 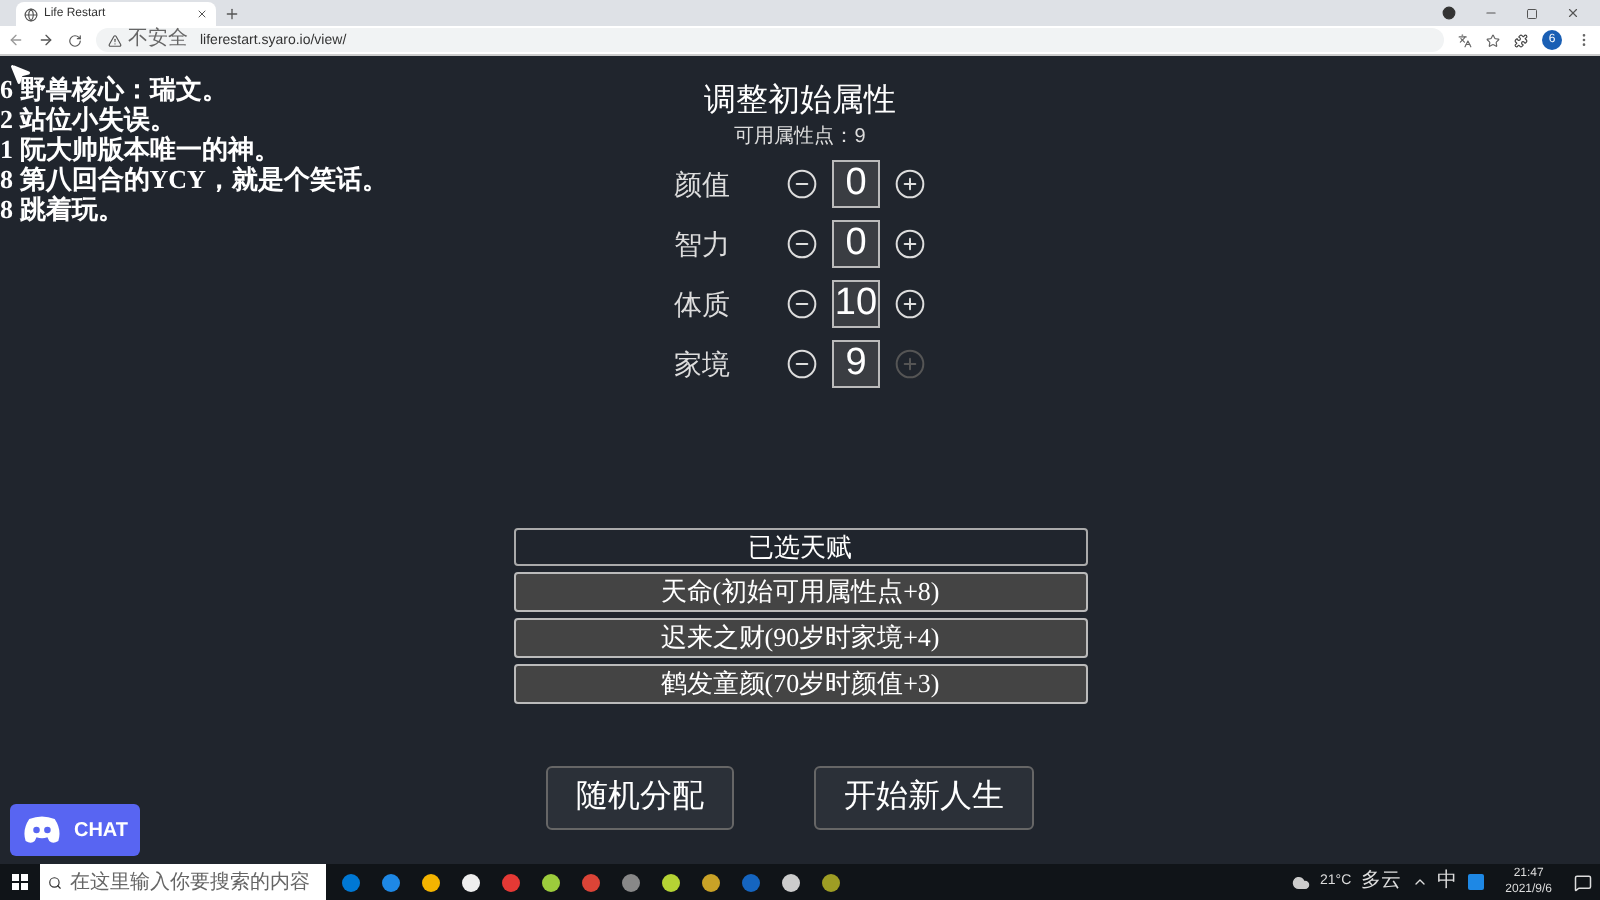 I want to click on taskbar-search-field: 在这里输入你要搜索的内容, so click(x=183, y=882).